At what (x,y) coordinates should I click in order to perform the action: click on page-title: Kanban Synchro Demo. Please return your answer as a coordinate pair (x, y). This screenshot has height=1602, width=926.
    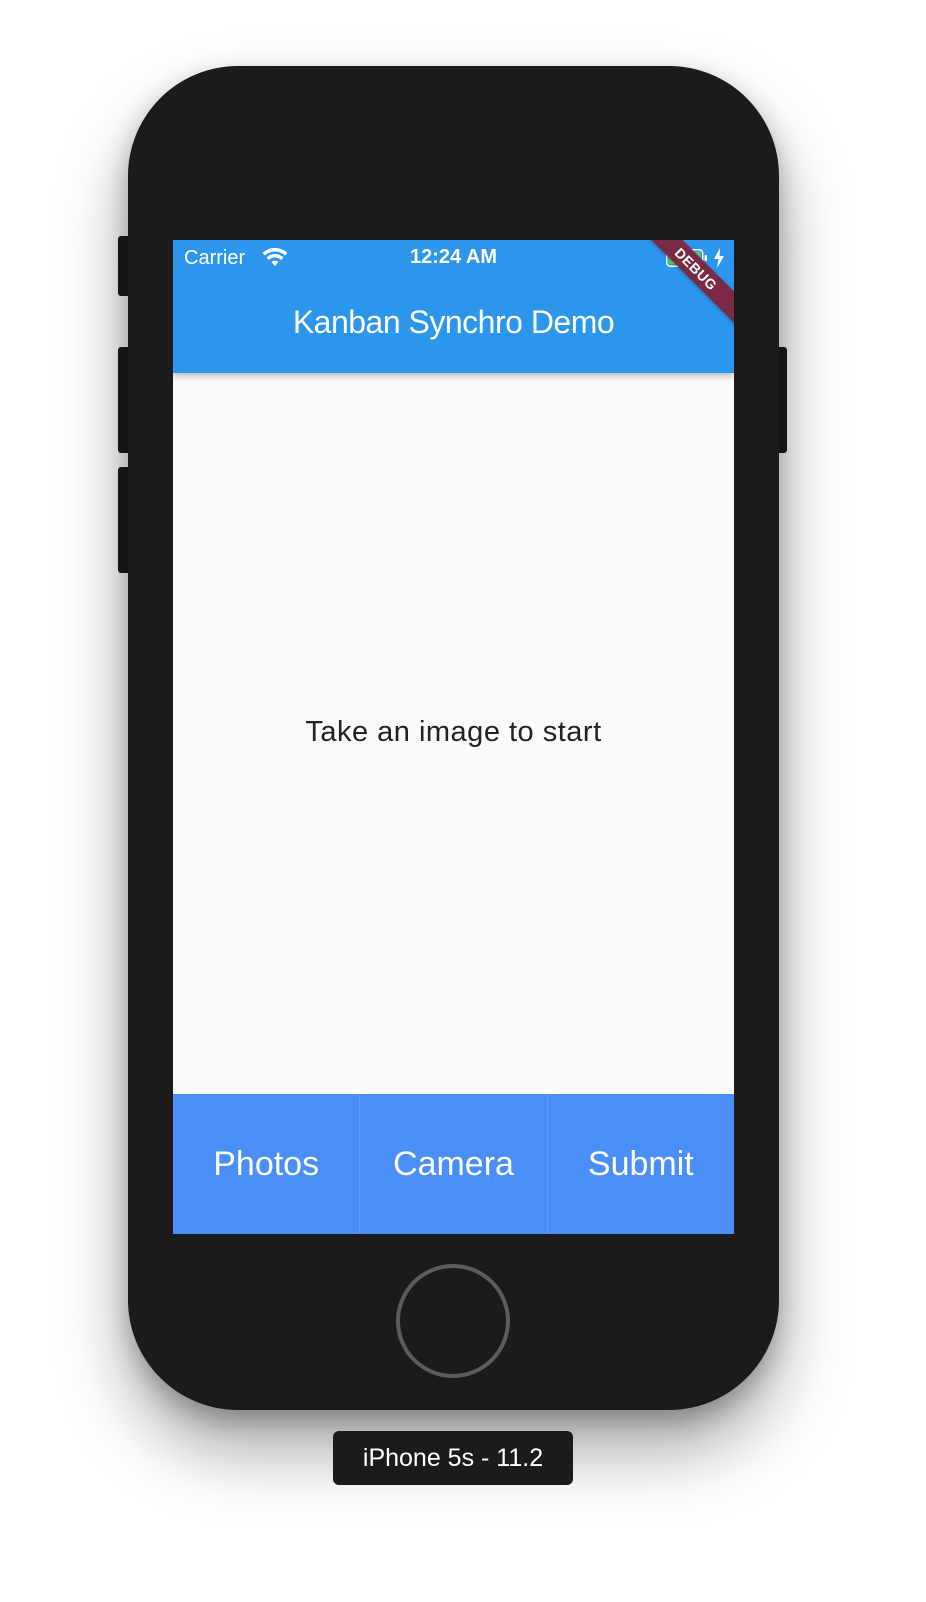
    Looking at the image, I should click on (453, 322).